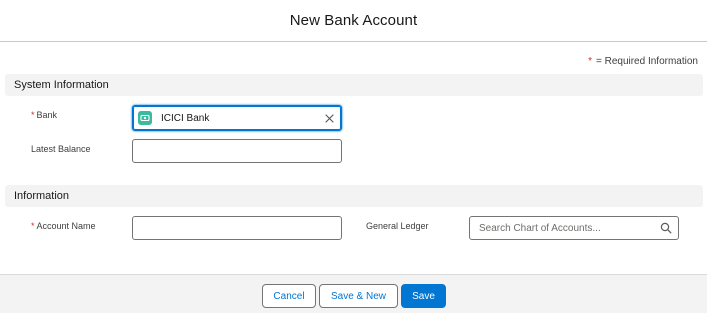  Describe the element at coordinates (569, 228) in the screenshot. I see `general-ledger-search-input` at that location.